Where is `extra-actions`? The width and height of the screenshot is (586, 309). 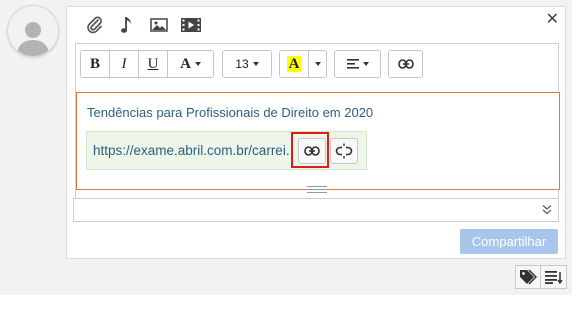 extra-actions is located at coordinates (541, 277).